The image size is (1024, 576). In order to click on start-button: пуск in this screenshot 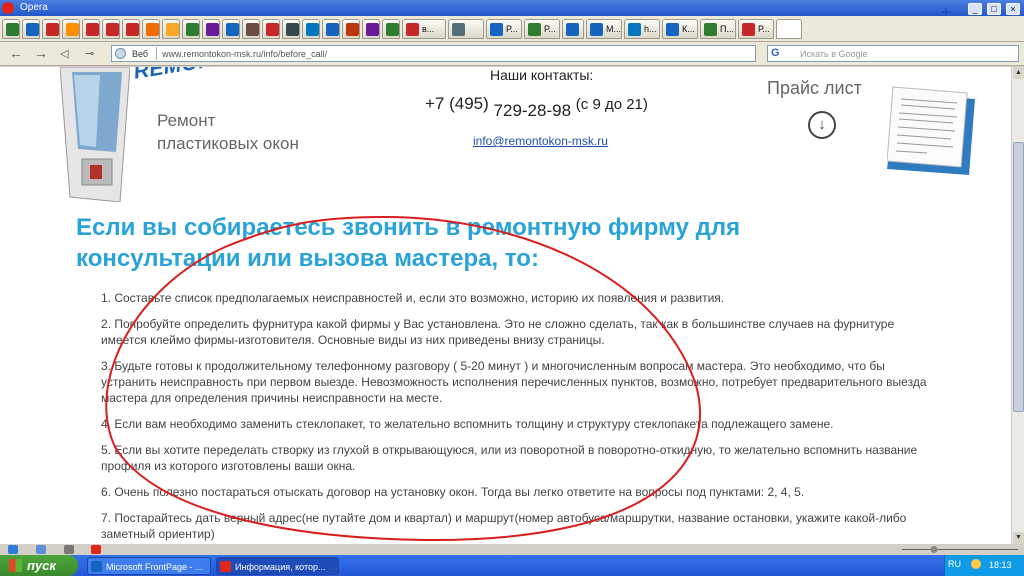, I will do `click(39, 565)`.